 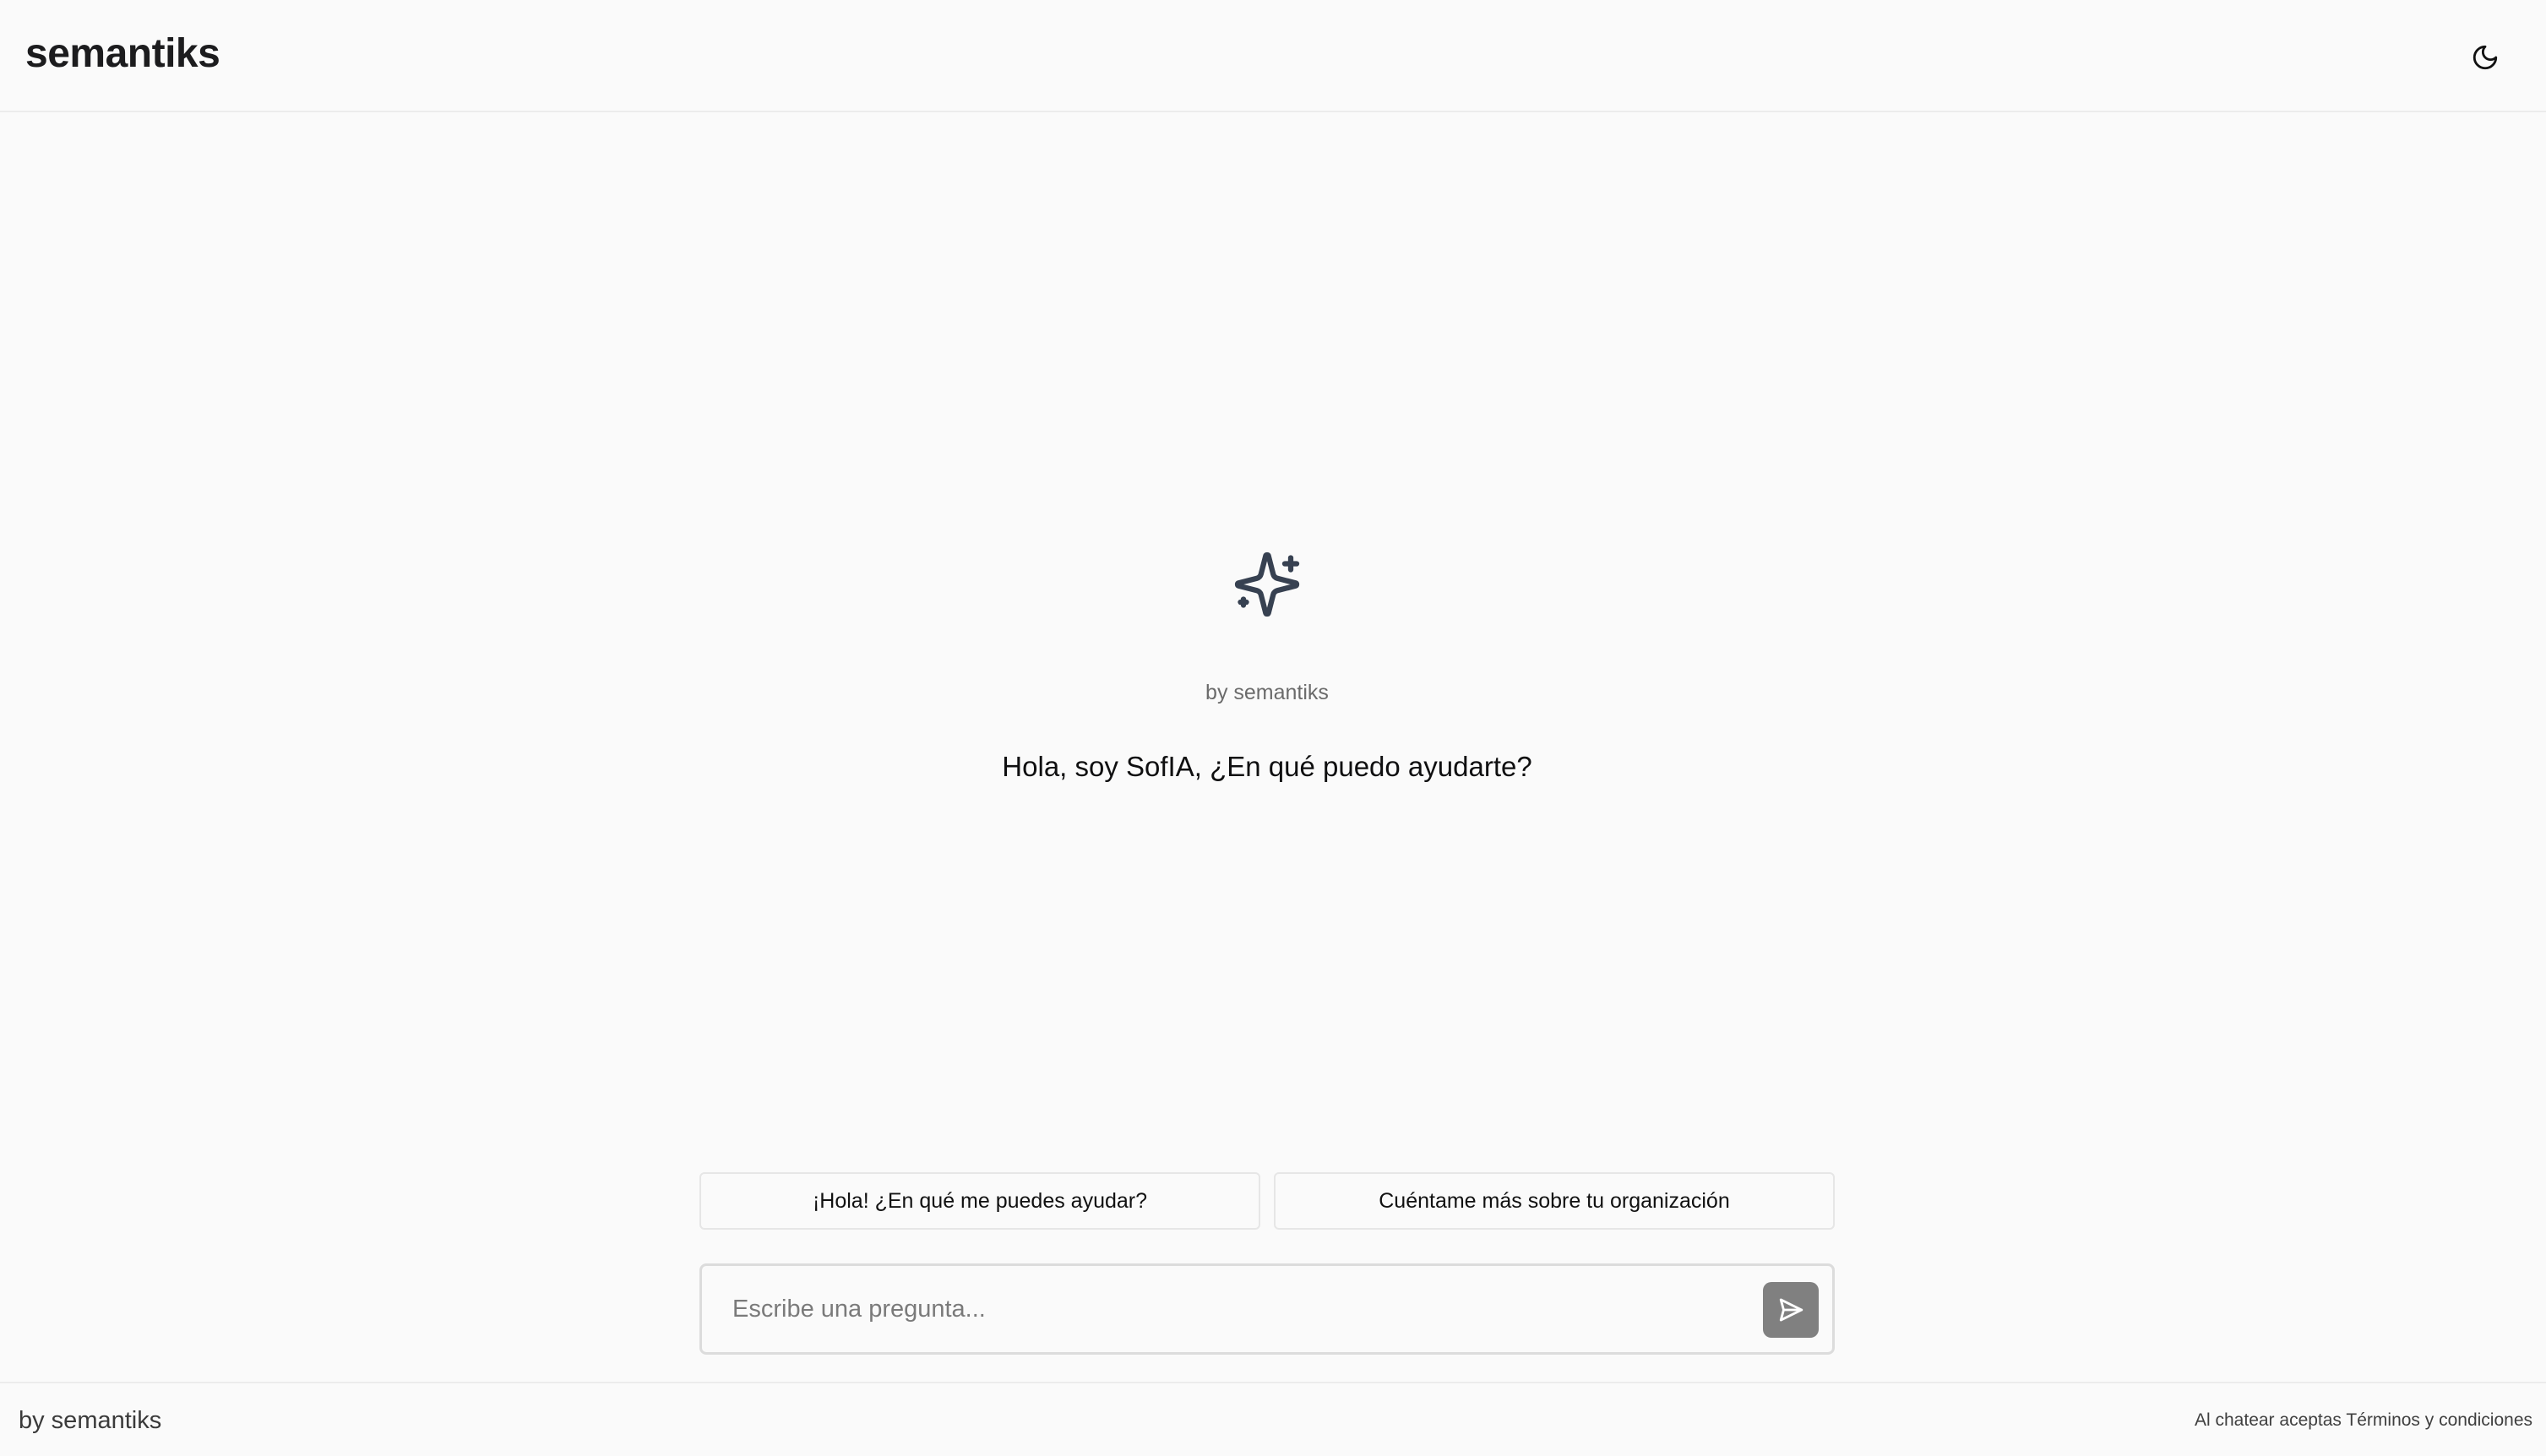 What do you see at coordinates (1267, 584) in the screenshot?
I see `sparkles-icon` at bounding box center [1267, 584].